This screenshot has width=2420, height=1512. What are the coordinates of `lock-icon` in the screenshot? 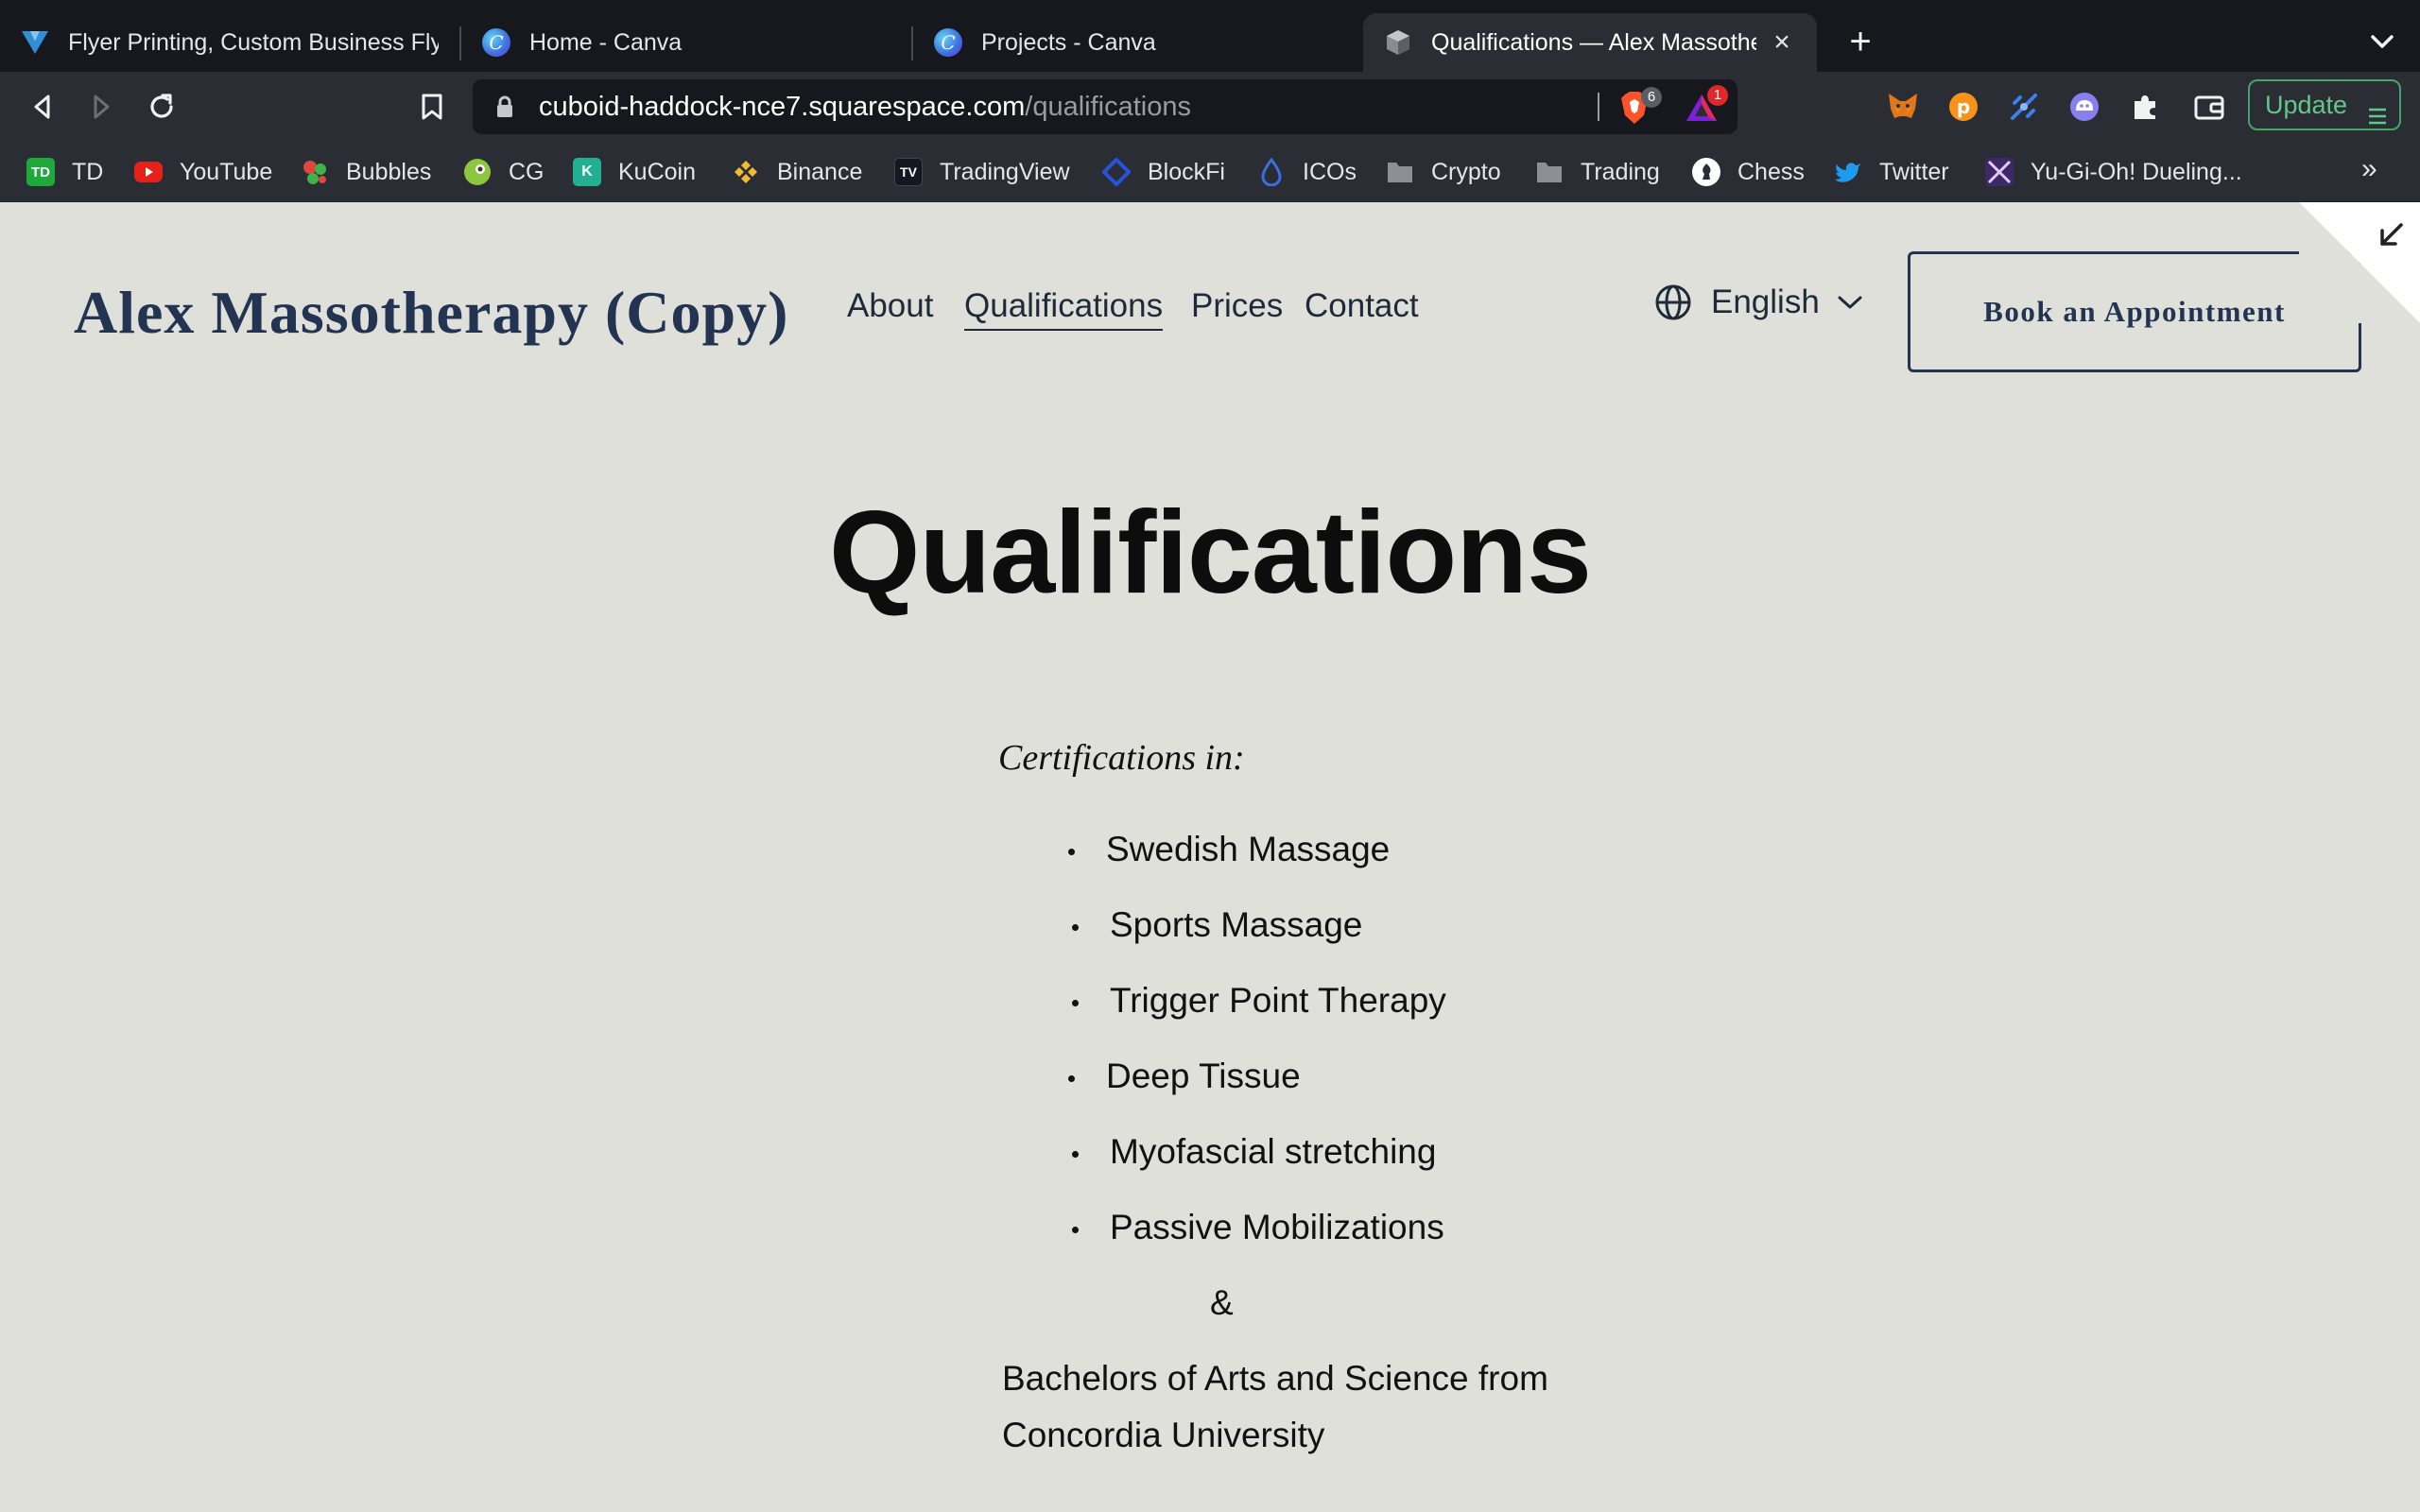 It's located at (504, 109).